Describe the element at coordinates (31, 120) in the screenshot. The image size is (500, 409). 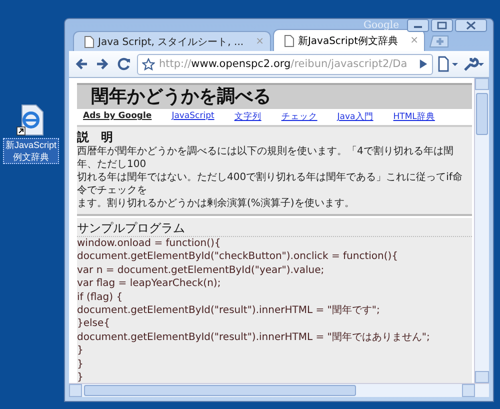
I see `shortcut-file-icon` at that location.